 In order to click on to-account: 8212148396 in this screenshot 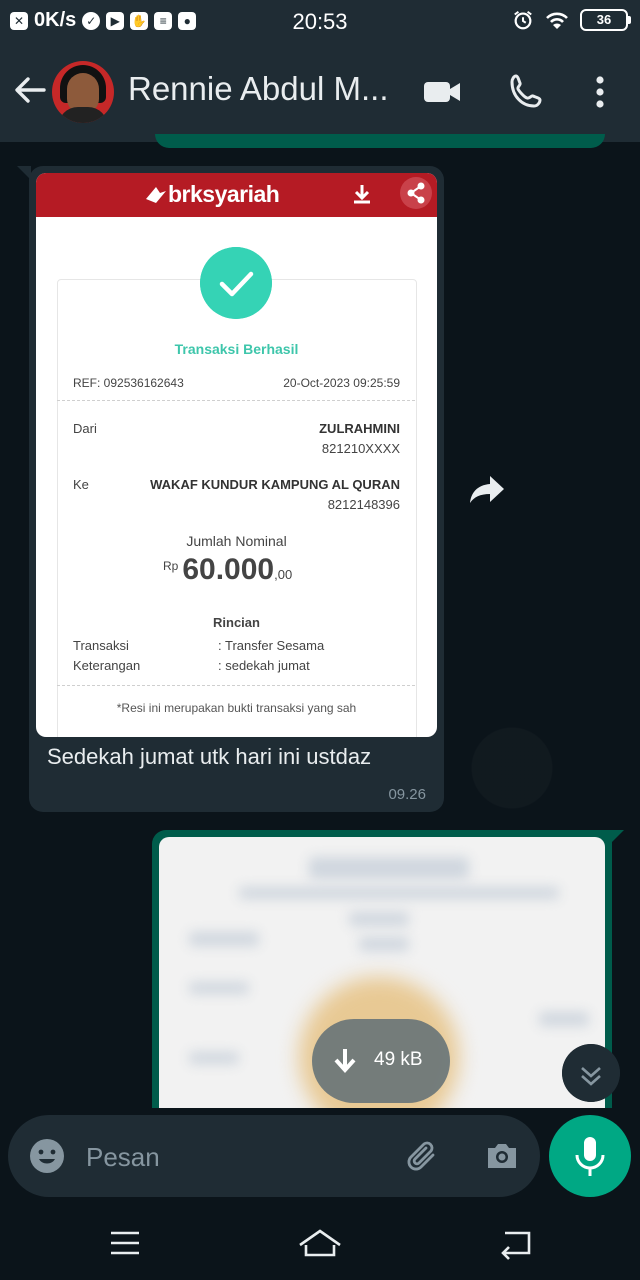, I will do `click(363, 504)`.